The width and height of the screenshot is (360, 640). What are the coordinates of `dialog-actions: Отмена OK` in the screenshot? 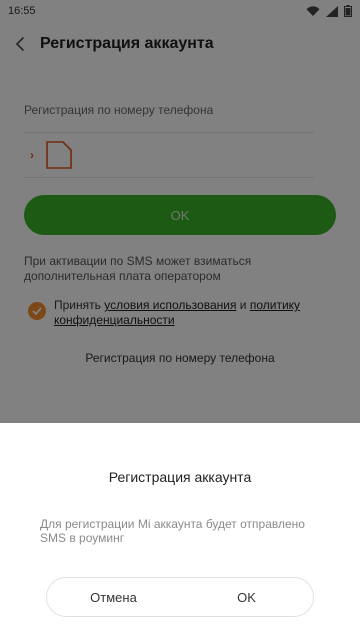 It's located at (180, 597).